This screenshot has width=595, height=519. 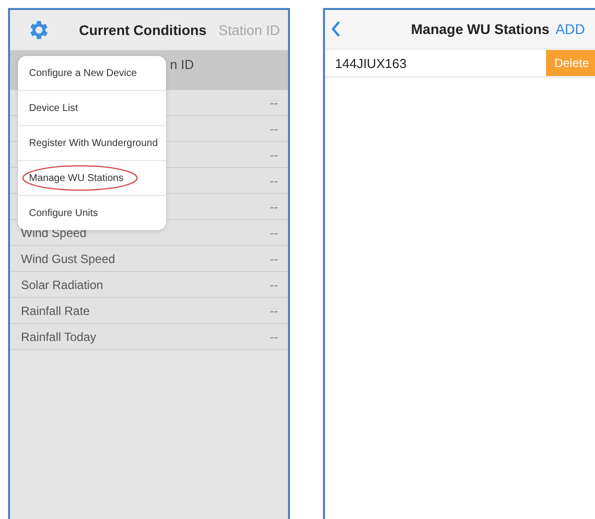 What do you see at coordinates (92, 108) in the screenshot?
I see `menu-item: Device List` at bounding box center [92, 108].